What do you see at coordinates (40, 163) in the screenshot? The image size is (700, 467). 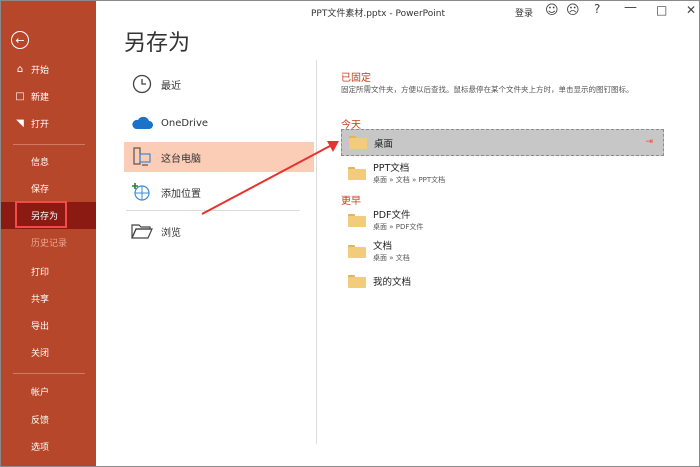 I see `sidebar-item-label: 信息` at bounding box center [40, 163].